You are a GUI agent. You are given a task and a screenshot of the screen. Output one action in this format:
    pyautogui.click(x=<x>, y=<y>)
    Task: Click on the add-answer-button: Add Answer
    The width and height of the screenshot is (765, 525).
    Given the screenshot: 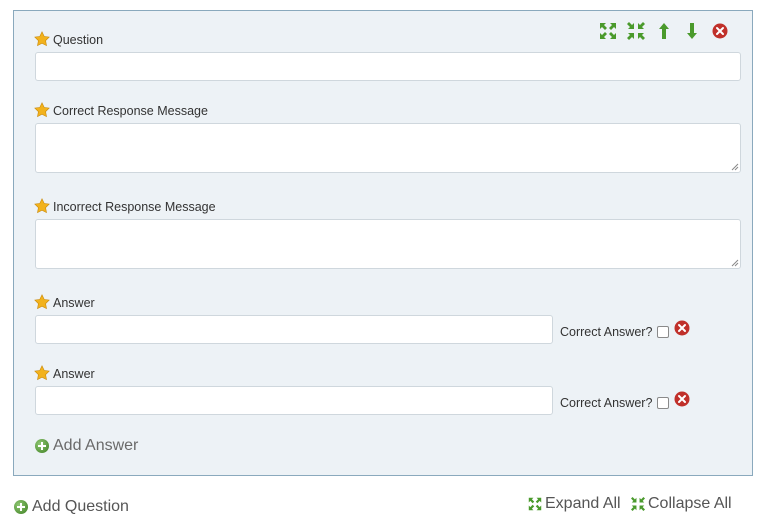 What is the action you would take?
    pyautogui.click(x=86, y=446)
    